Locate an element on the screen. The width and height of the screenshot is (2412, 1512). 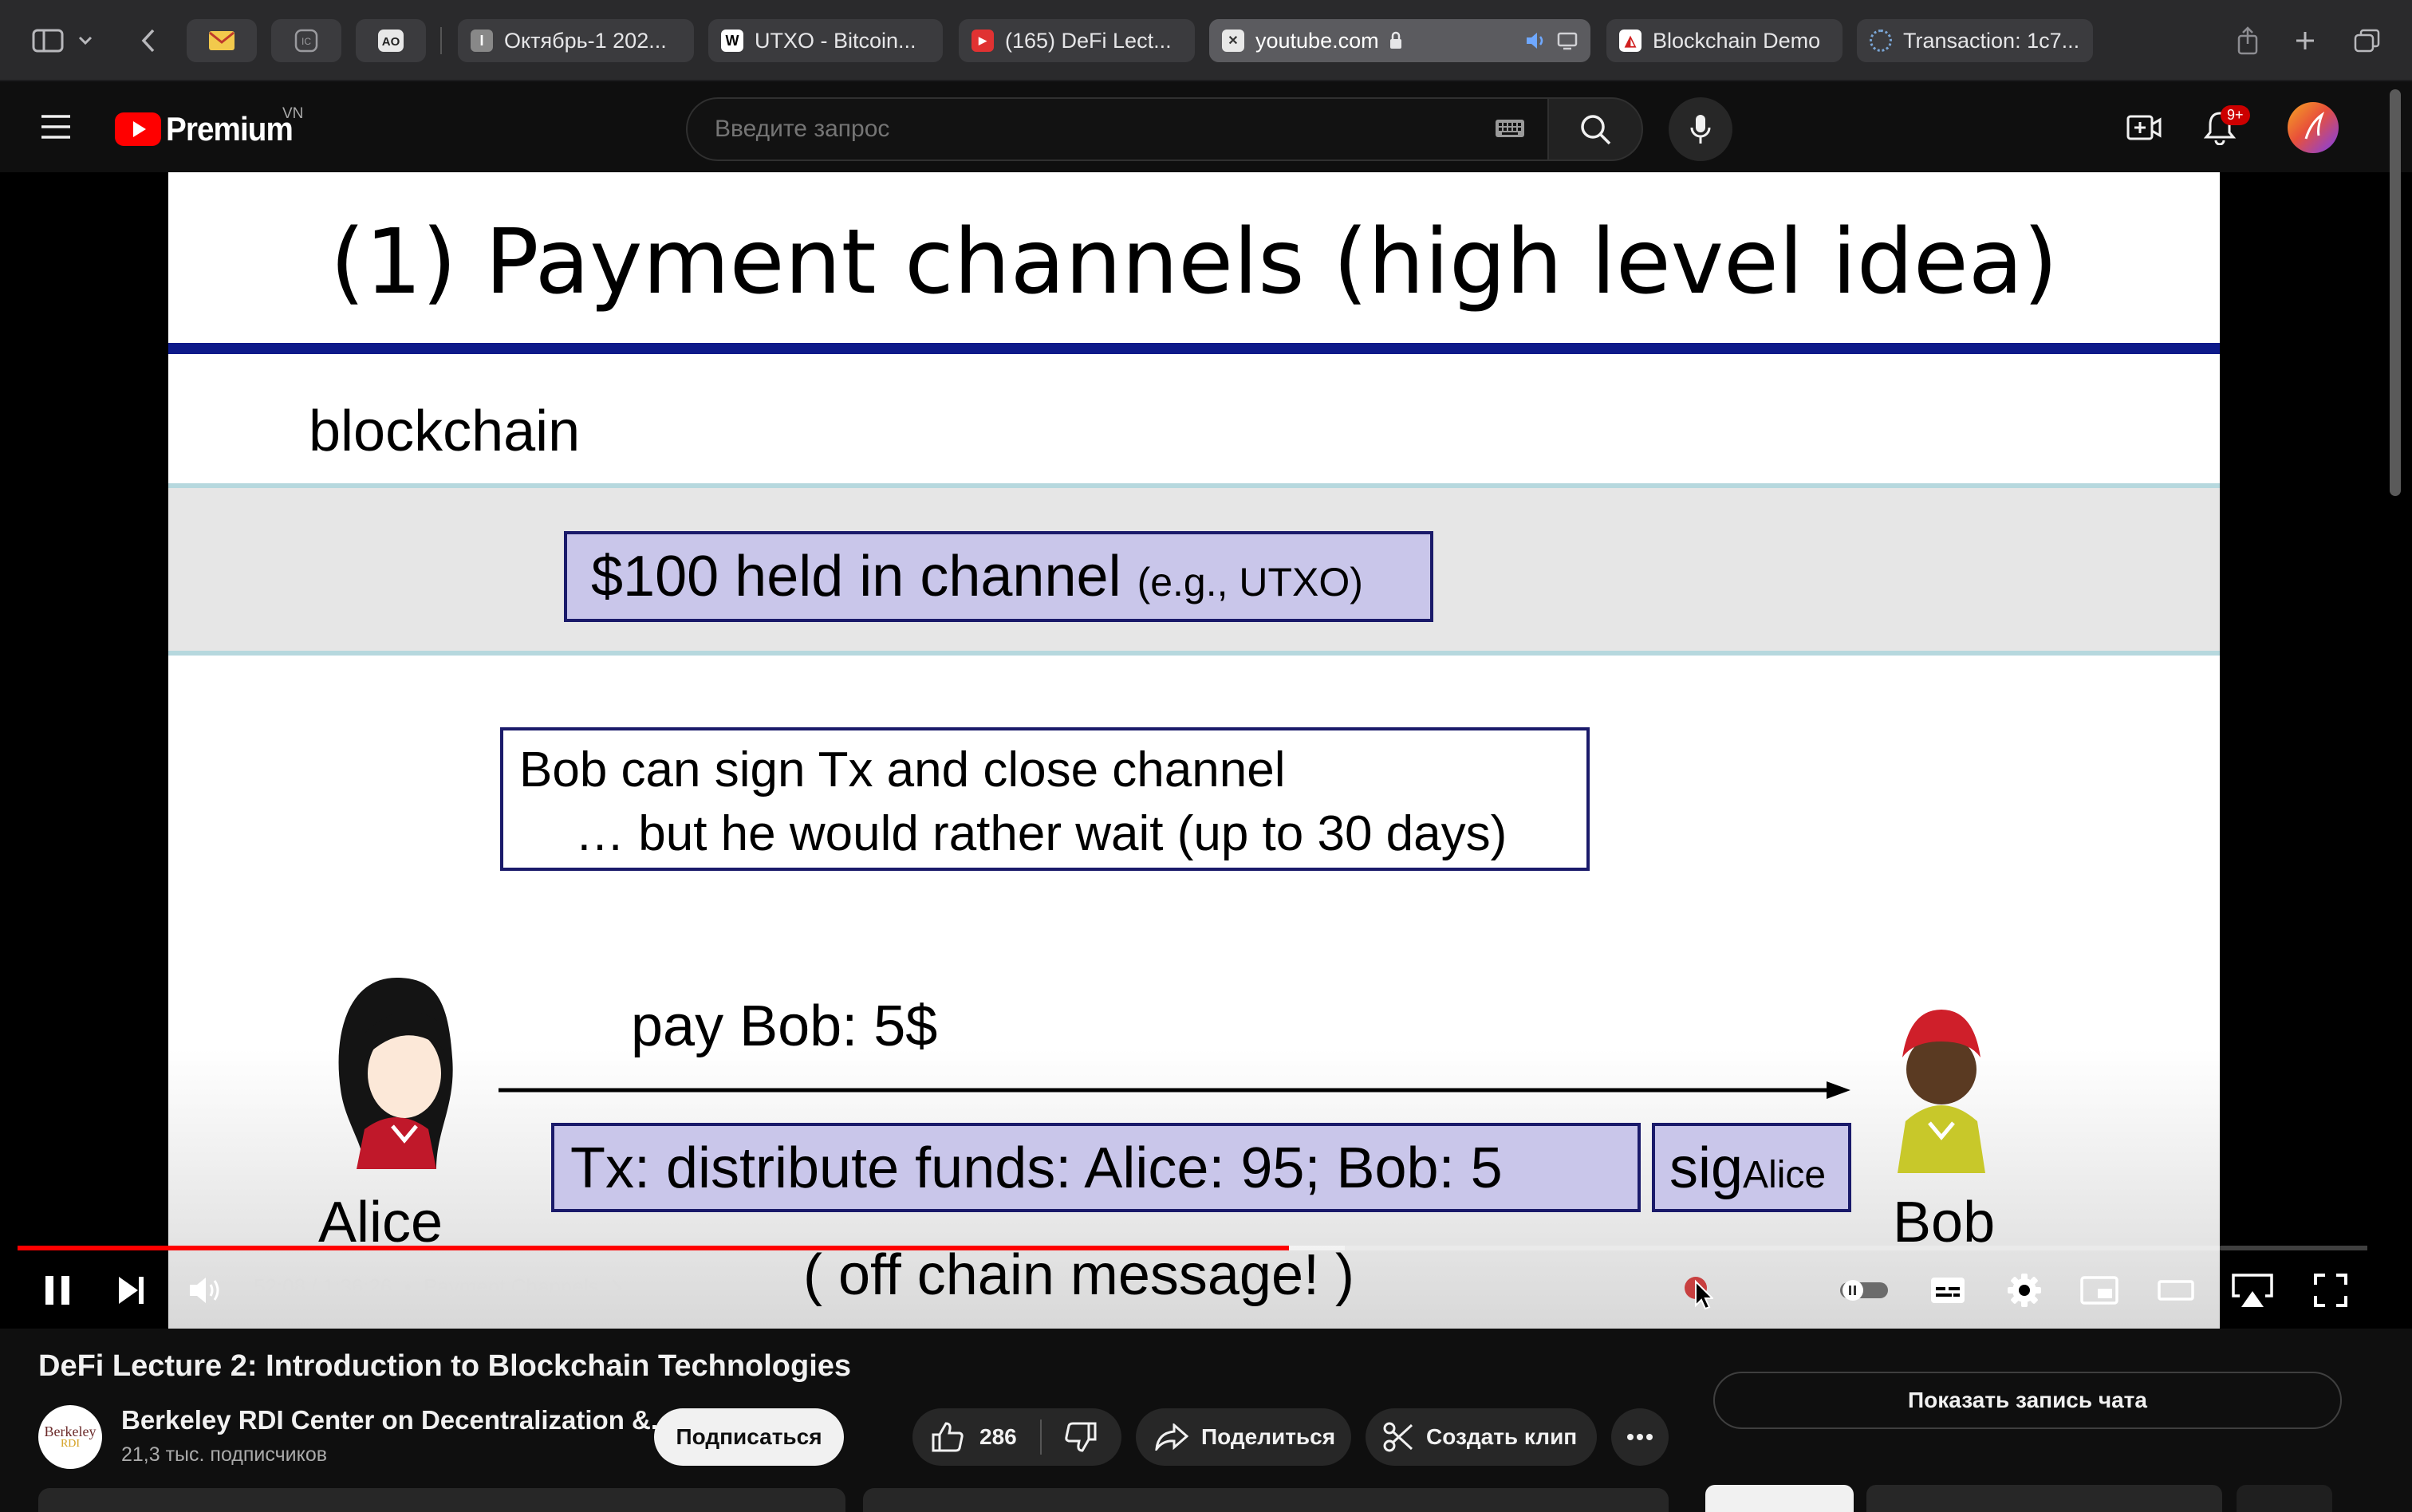
avatar is located at coordinates (2313, 127).